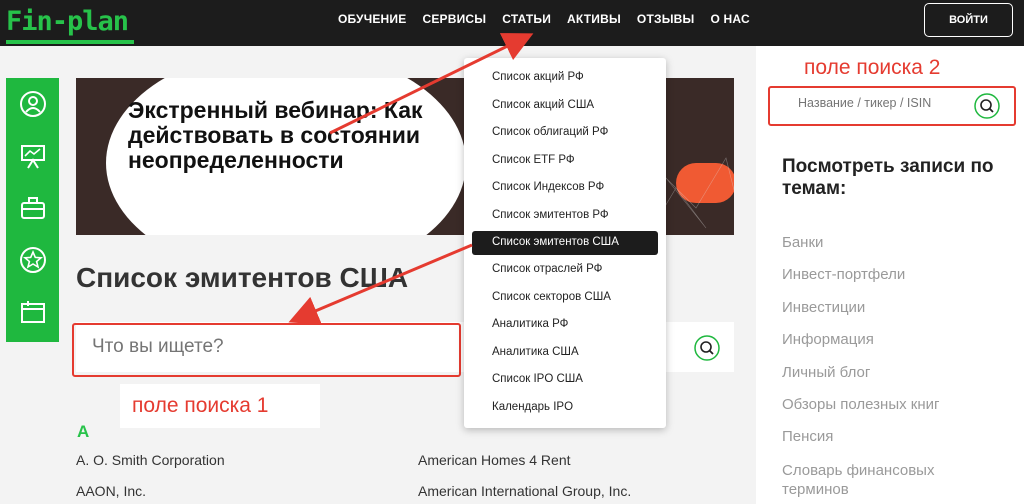  What do you see at coordinates (843, 274) in the screenshot?
I see `topic-link: Инвест-портфели` at bounding box center [843, 274].